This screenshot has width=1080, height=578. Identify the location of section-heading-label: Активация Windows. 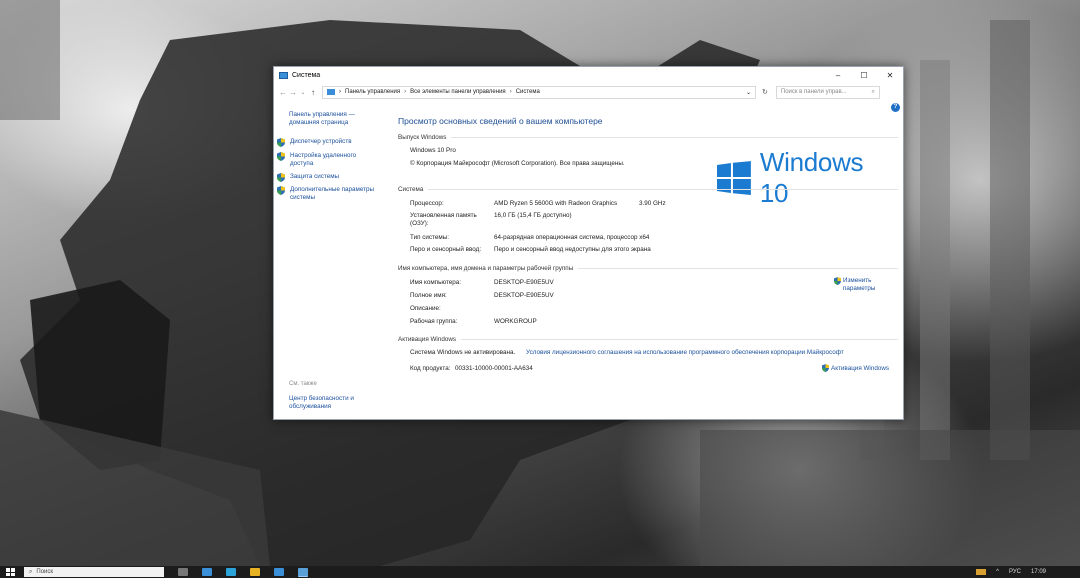
(427, 339).